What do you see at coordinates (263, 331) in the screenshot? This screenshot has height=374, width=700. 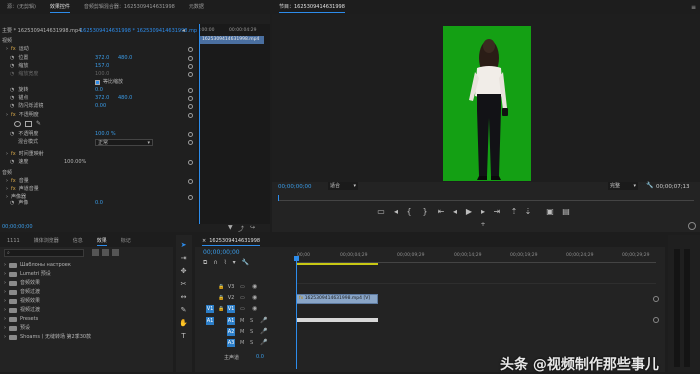 I see `microphone-icon: 🎤` at bounding box center [263, 331].